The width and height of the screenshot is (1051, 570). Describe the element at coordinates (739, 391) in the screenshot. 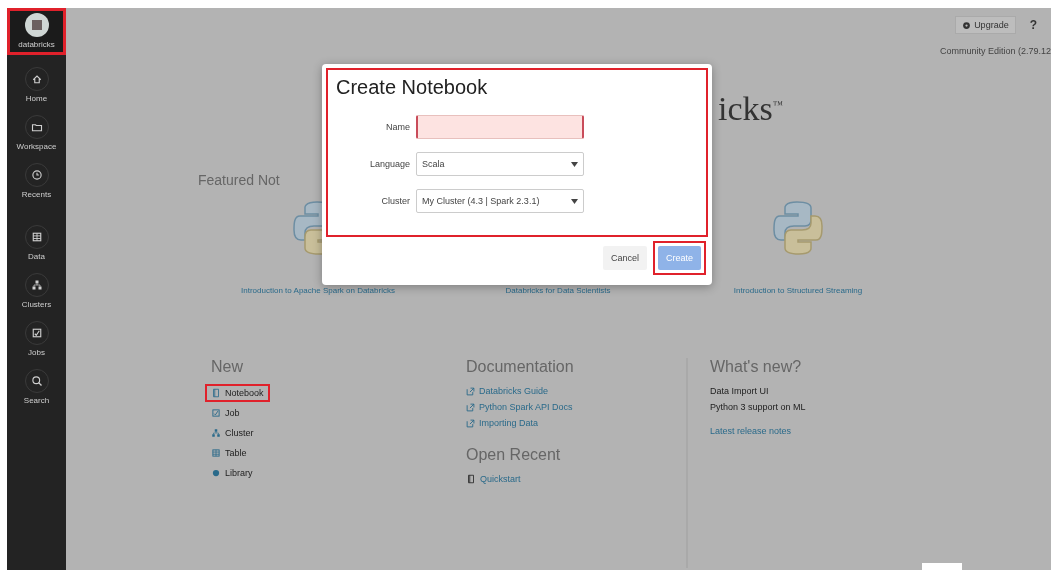

I see `news-item: Data Import UI` at that location.